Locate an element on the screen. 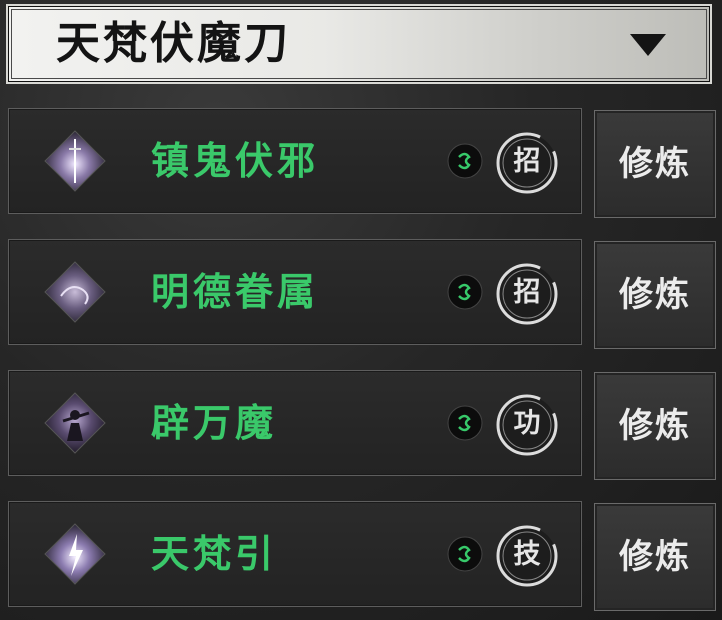 This screenshot has height=620, width=722. skill-type-label: 技 is located at coordinates (527, 554).